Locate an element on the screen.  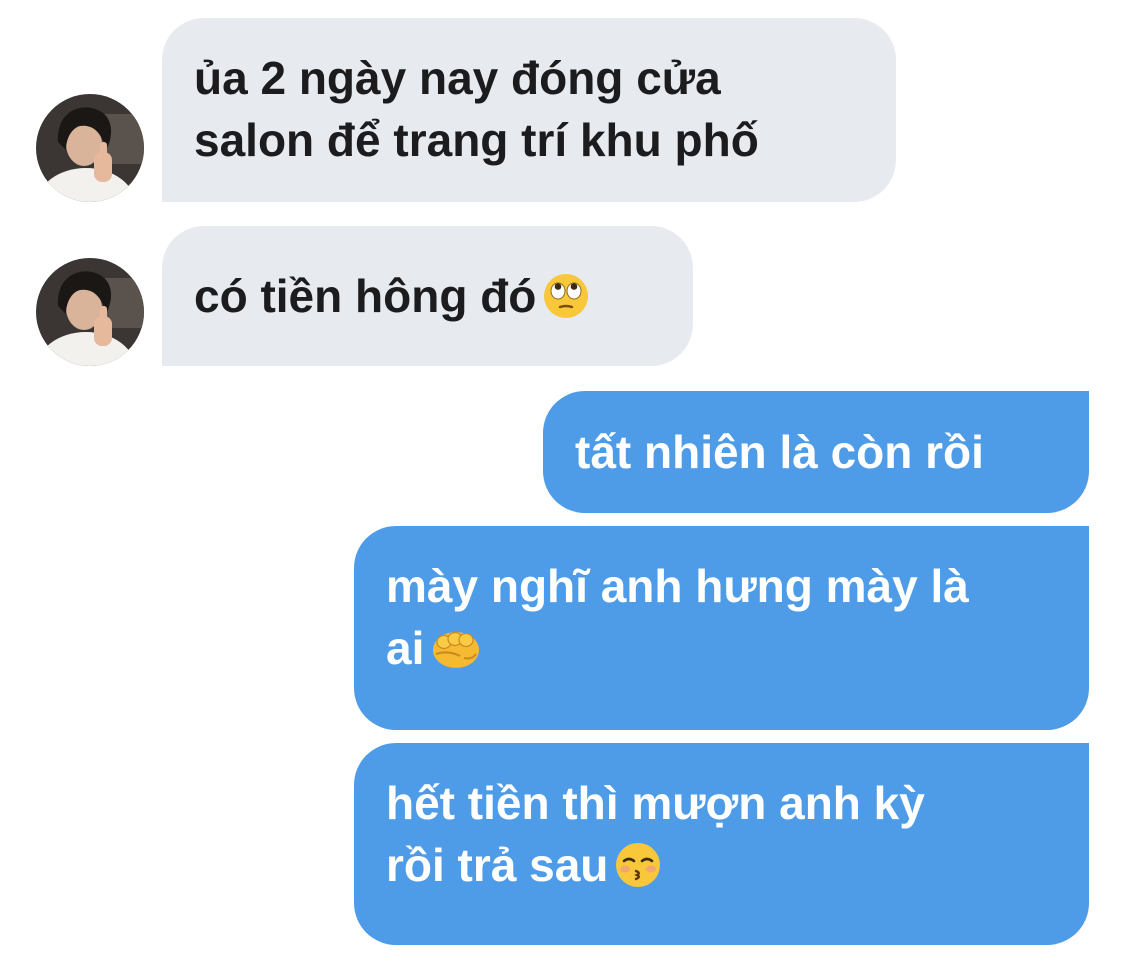
message-bubble-incoming: có tiền hông đó is located at coordinates (427, 296).